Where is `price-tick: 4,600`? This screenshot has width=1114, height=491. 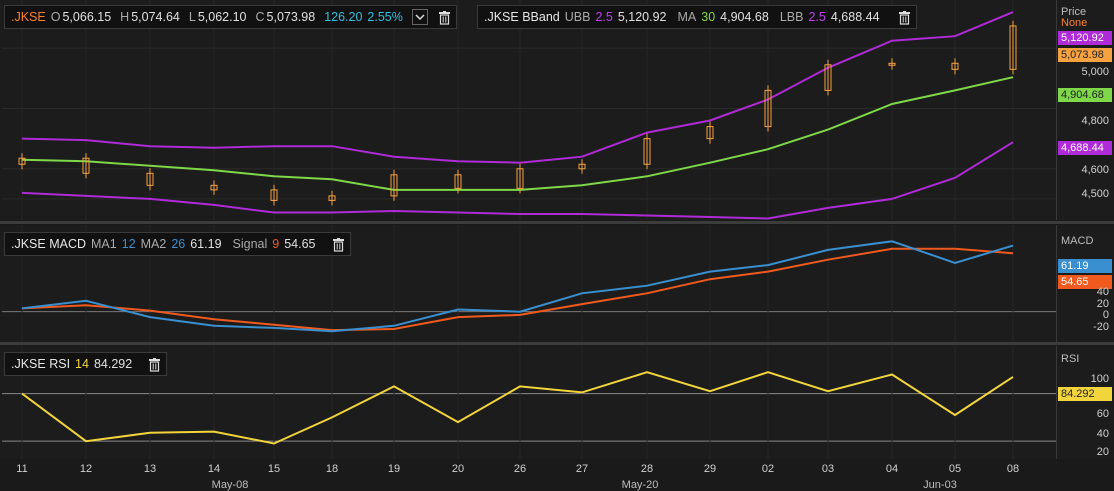
price-tick: 4,600 is located at coordinates (1095, 170).